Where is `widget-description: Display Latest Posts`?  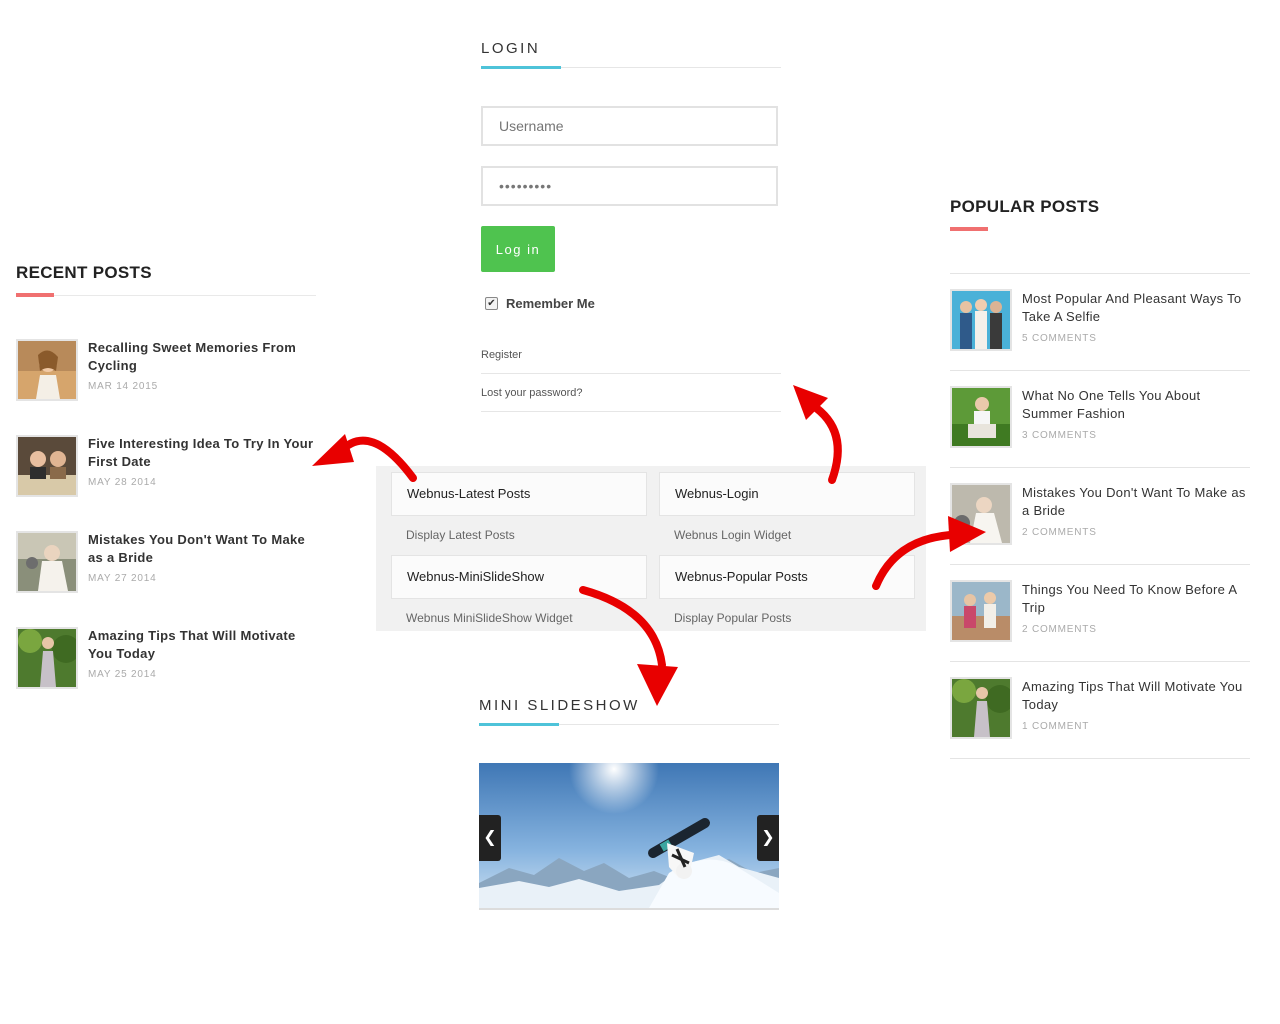 widget-description: Display Latest Posts is located at coordinates (460, 535).